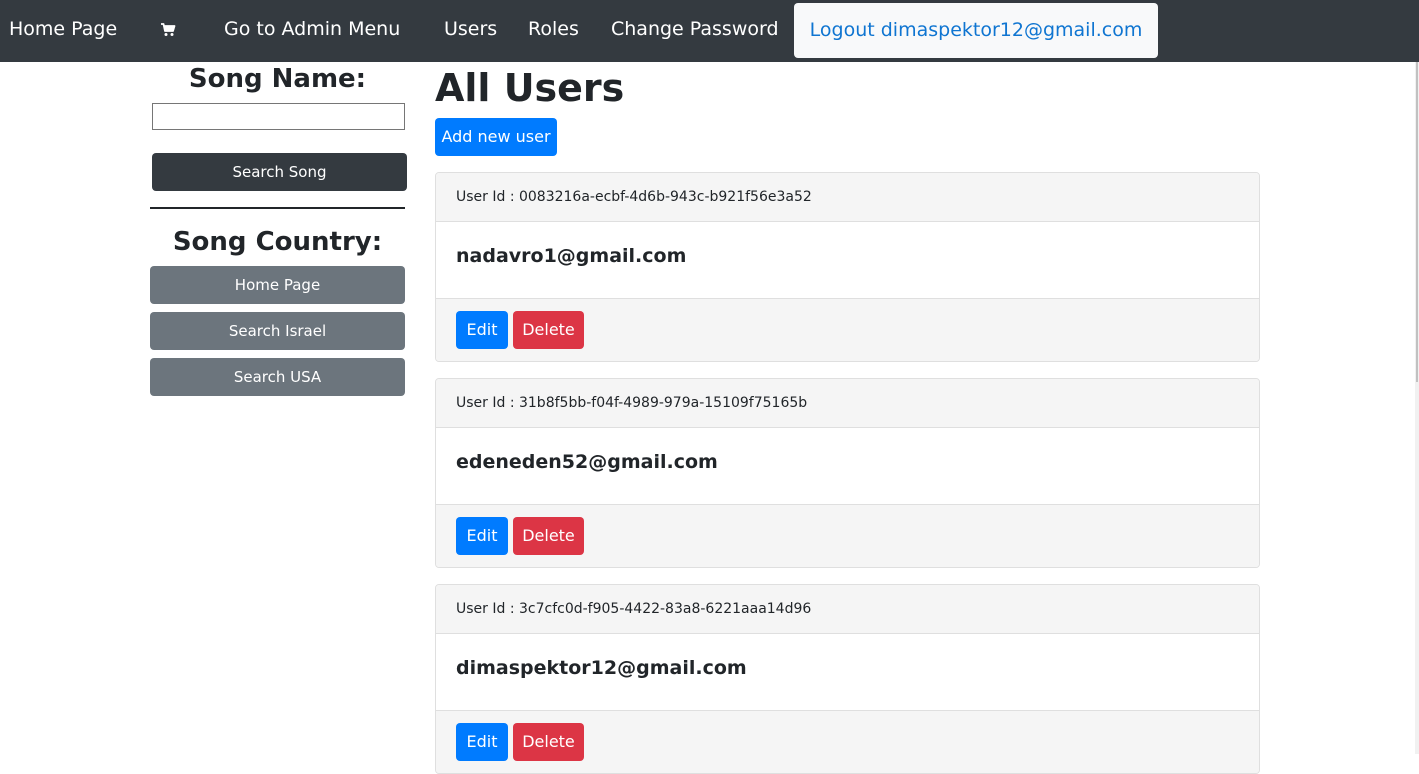  Describe the element at coordinates (587, 462) in the screenshot. I see `user-email: edeneden52@gmail.com` at that location.